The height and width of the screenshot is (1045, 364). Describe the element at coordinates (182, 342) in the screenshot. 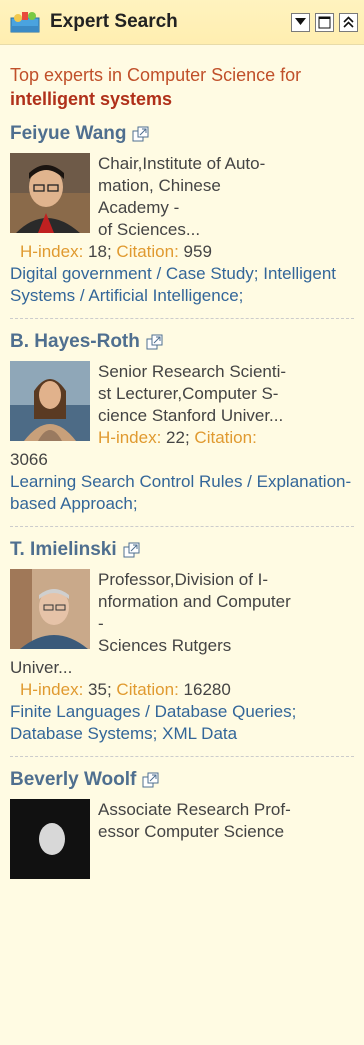

I see `expert-name: B. Hayes-Roth` at that location.